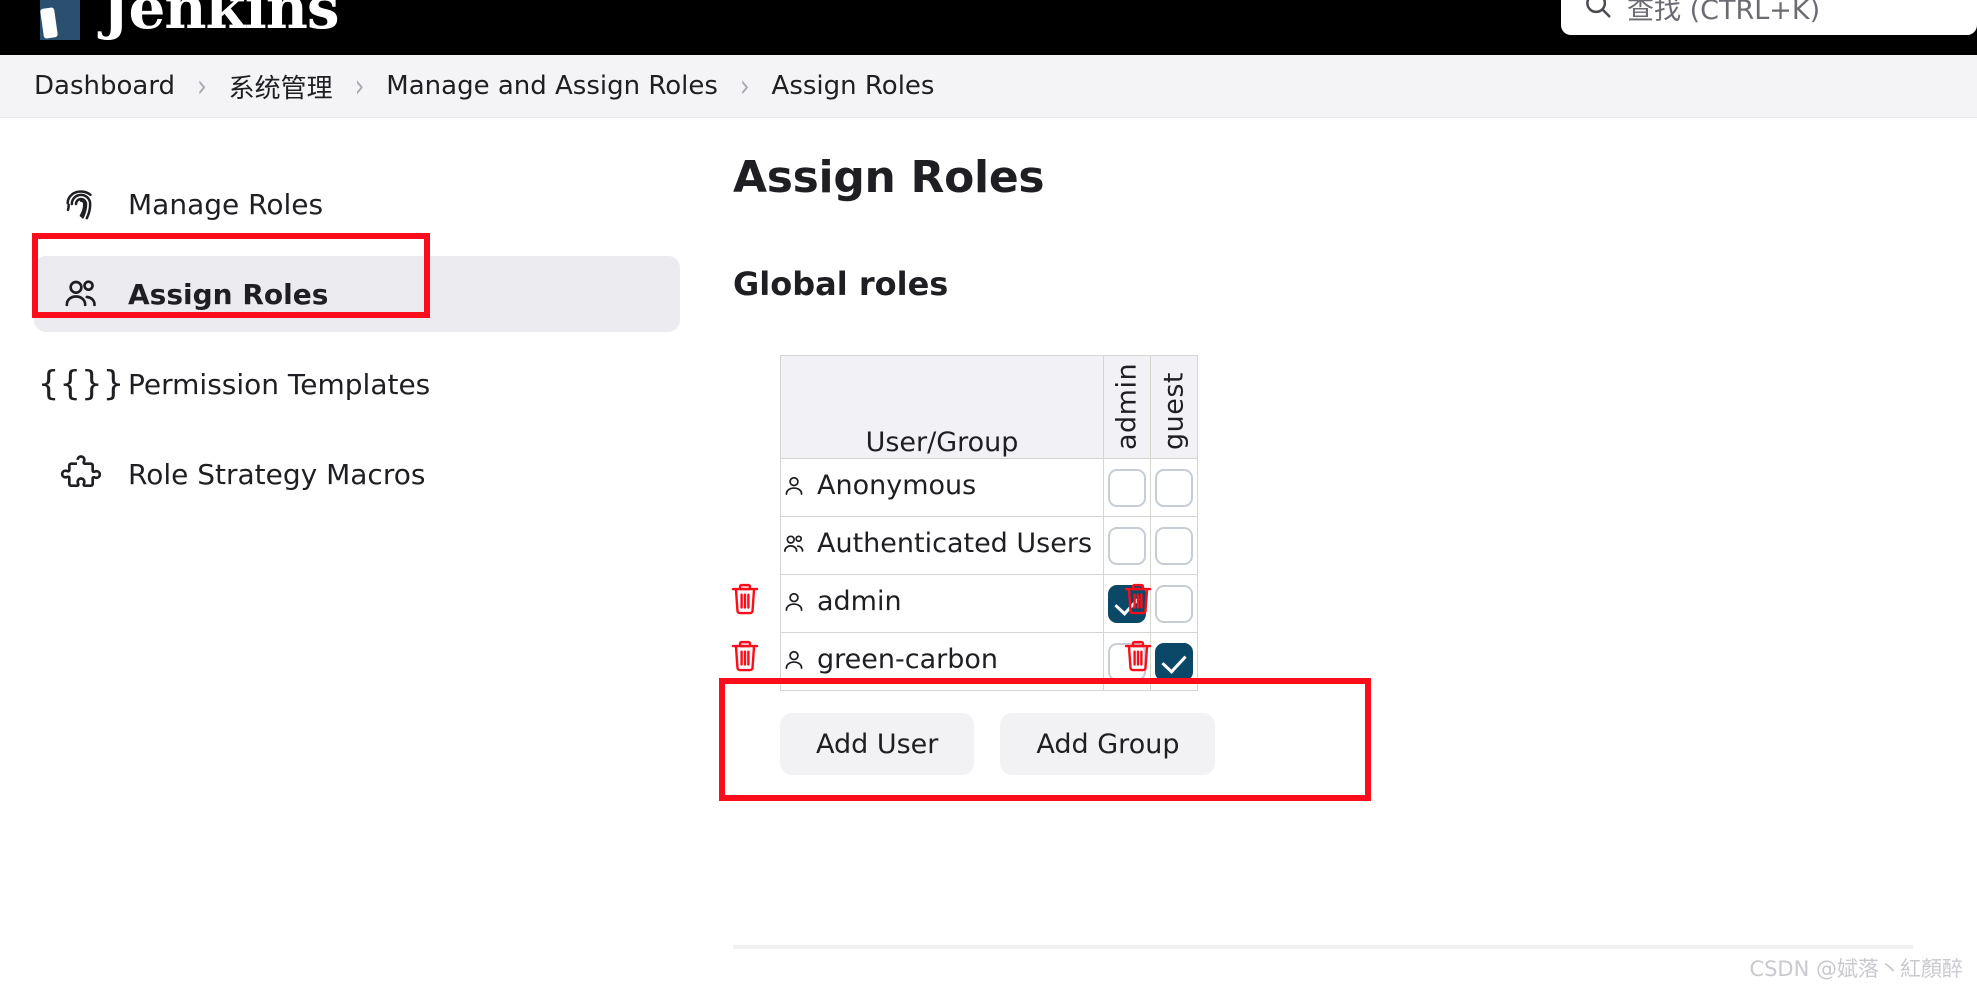 The width and height of the screenshot is (1977, 997). Describe the element at coordinates (988, 27) in the screenshot. I see `top-header-bar: Jenkins 查找 (CTRL+K)` at that location.